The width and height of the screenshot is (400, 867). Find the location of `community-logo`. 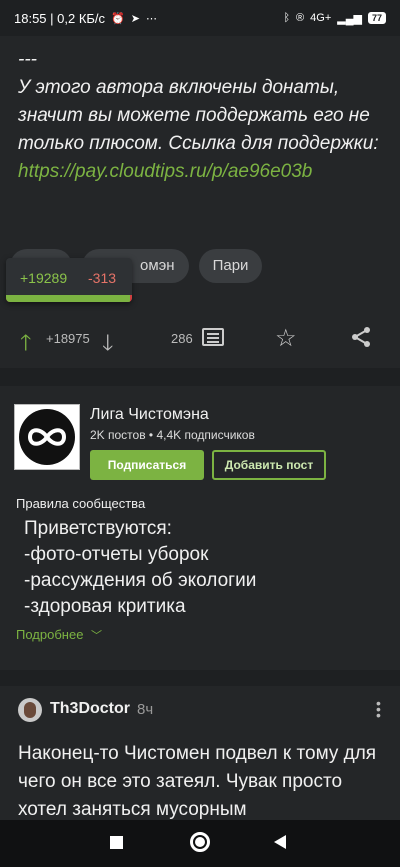

community-logo is located at coordinates (47, 437).